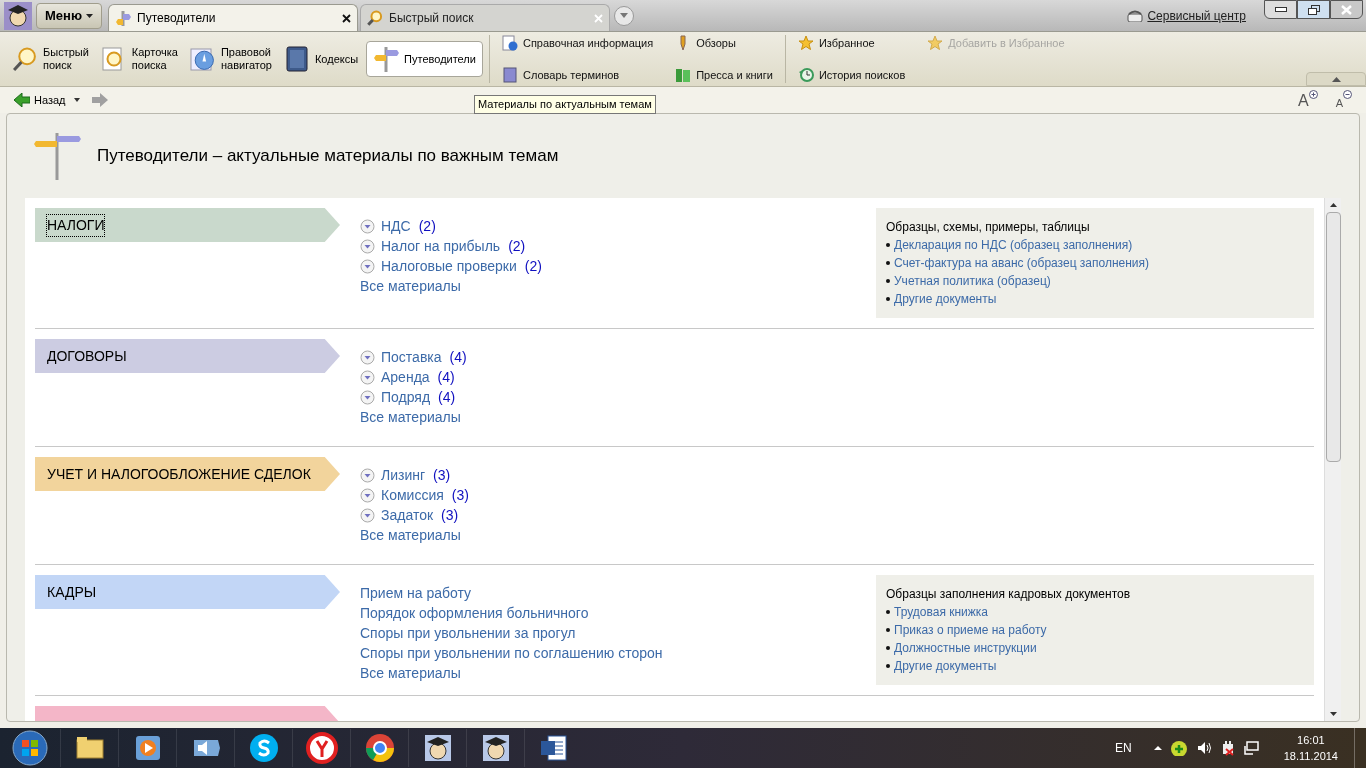  What do you see at coordinates (30, 748) in the screenshot?
I see `windows-logo-icon` at bounding box center [30, 748].